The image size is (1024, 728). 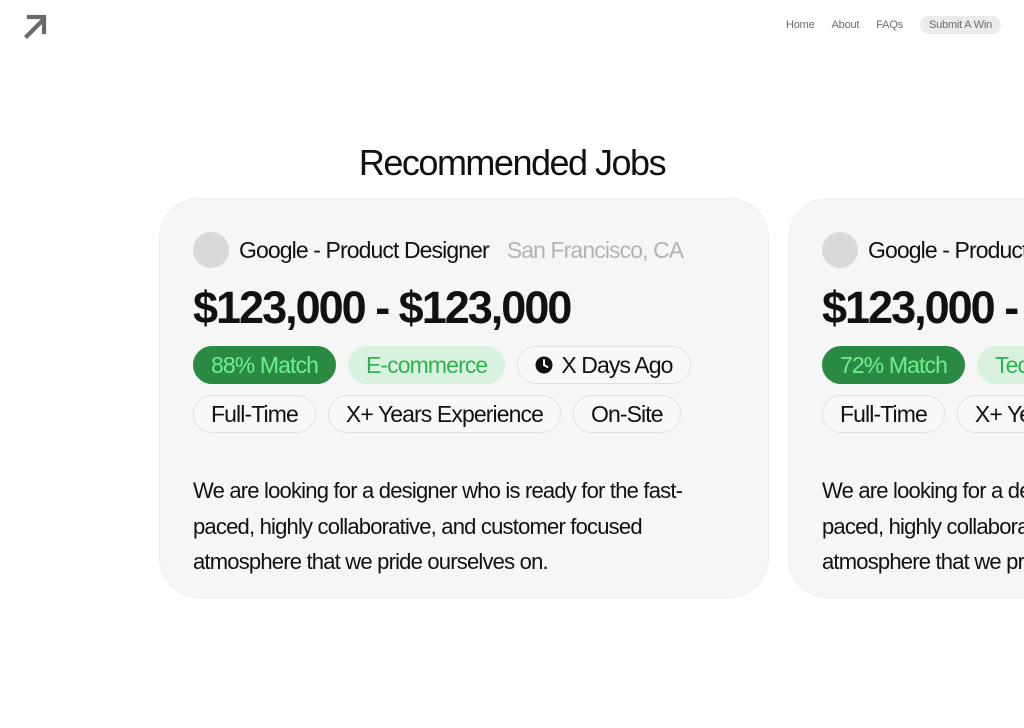 What do you see at coordinates (1000, 365) in the screenshot?
I see `industry-tag: Tech` at bounding box center [1000, 365].